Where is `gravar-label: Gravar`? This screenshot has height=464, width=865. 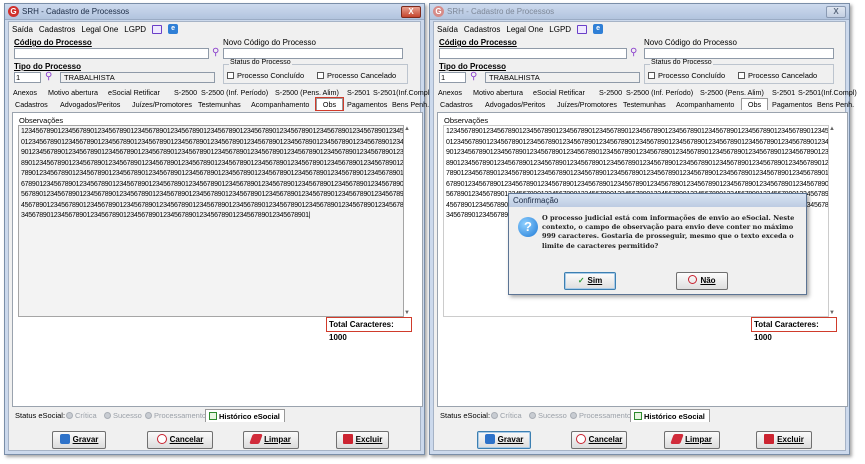 gravar-label: Gravar is located at coordinates (85, 439).